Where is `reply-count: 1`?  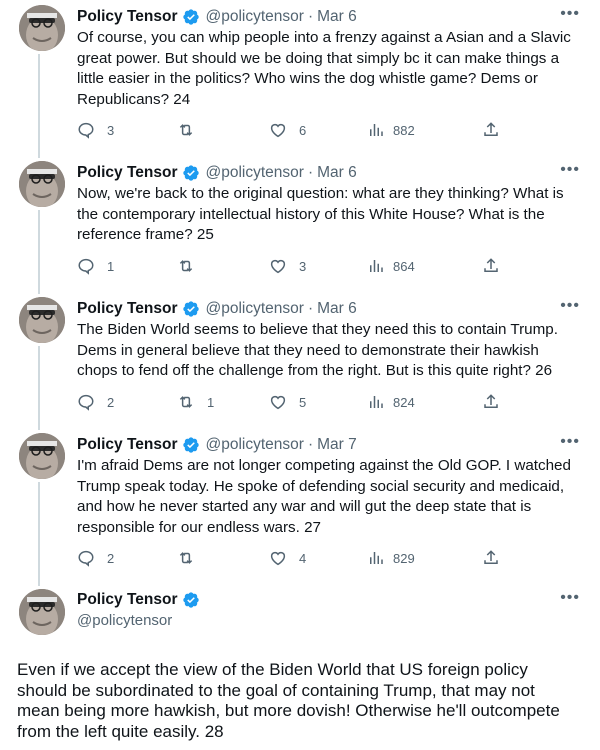 reply-count: 1 is located at coordinates (111, 266).